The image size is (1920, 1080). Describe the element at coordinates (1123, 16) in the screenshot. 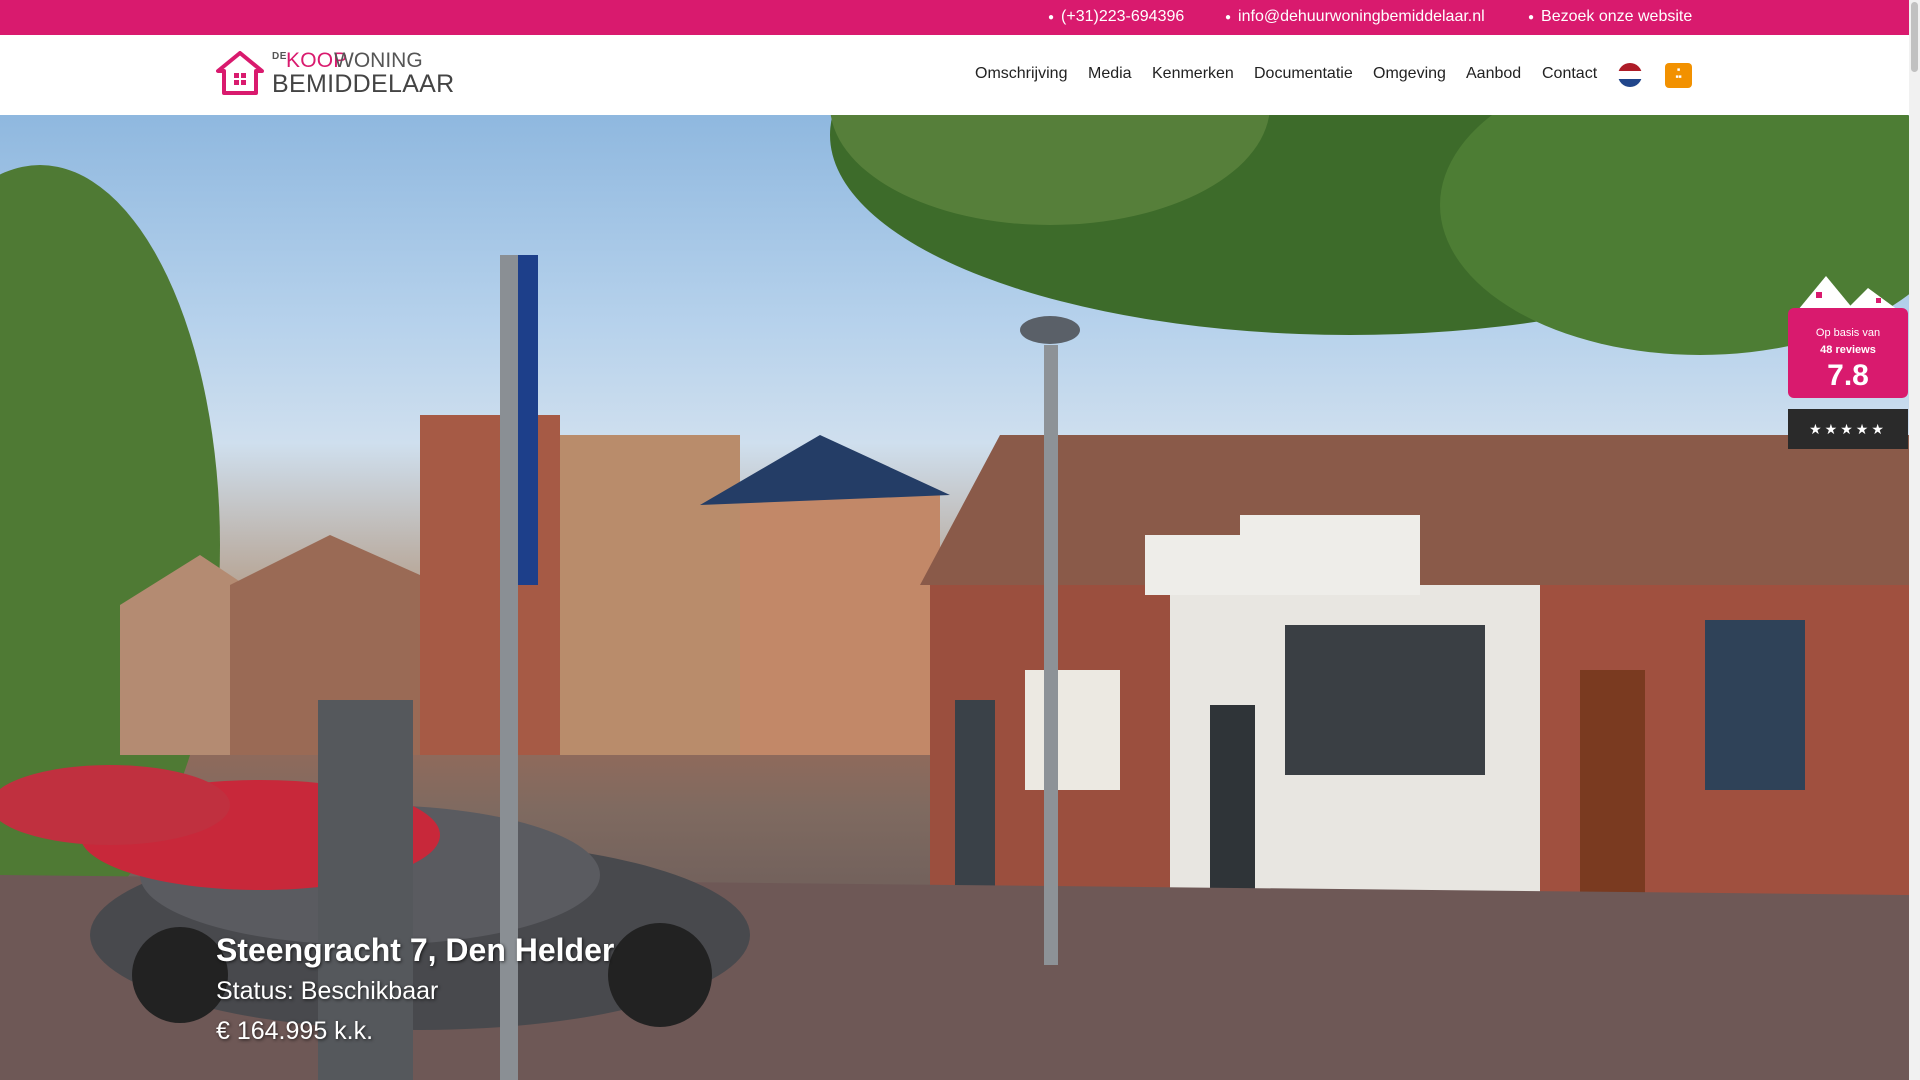

I see `phone-number: (+31)223-694396` at that location.